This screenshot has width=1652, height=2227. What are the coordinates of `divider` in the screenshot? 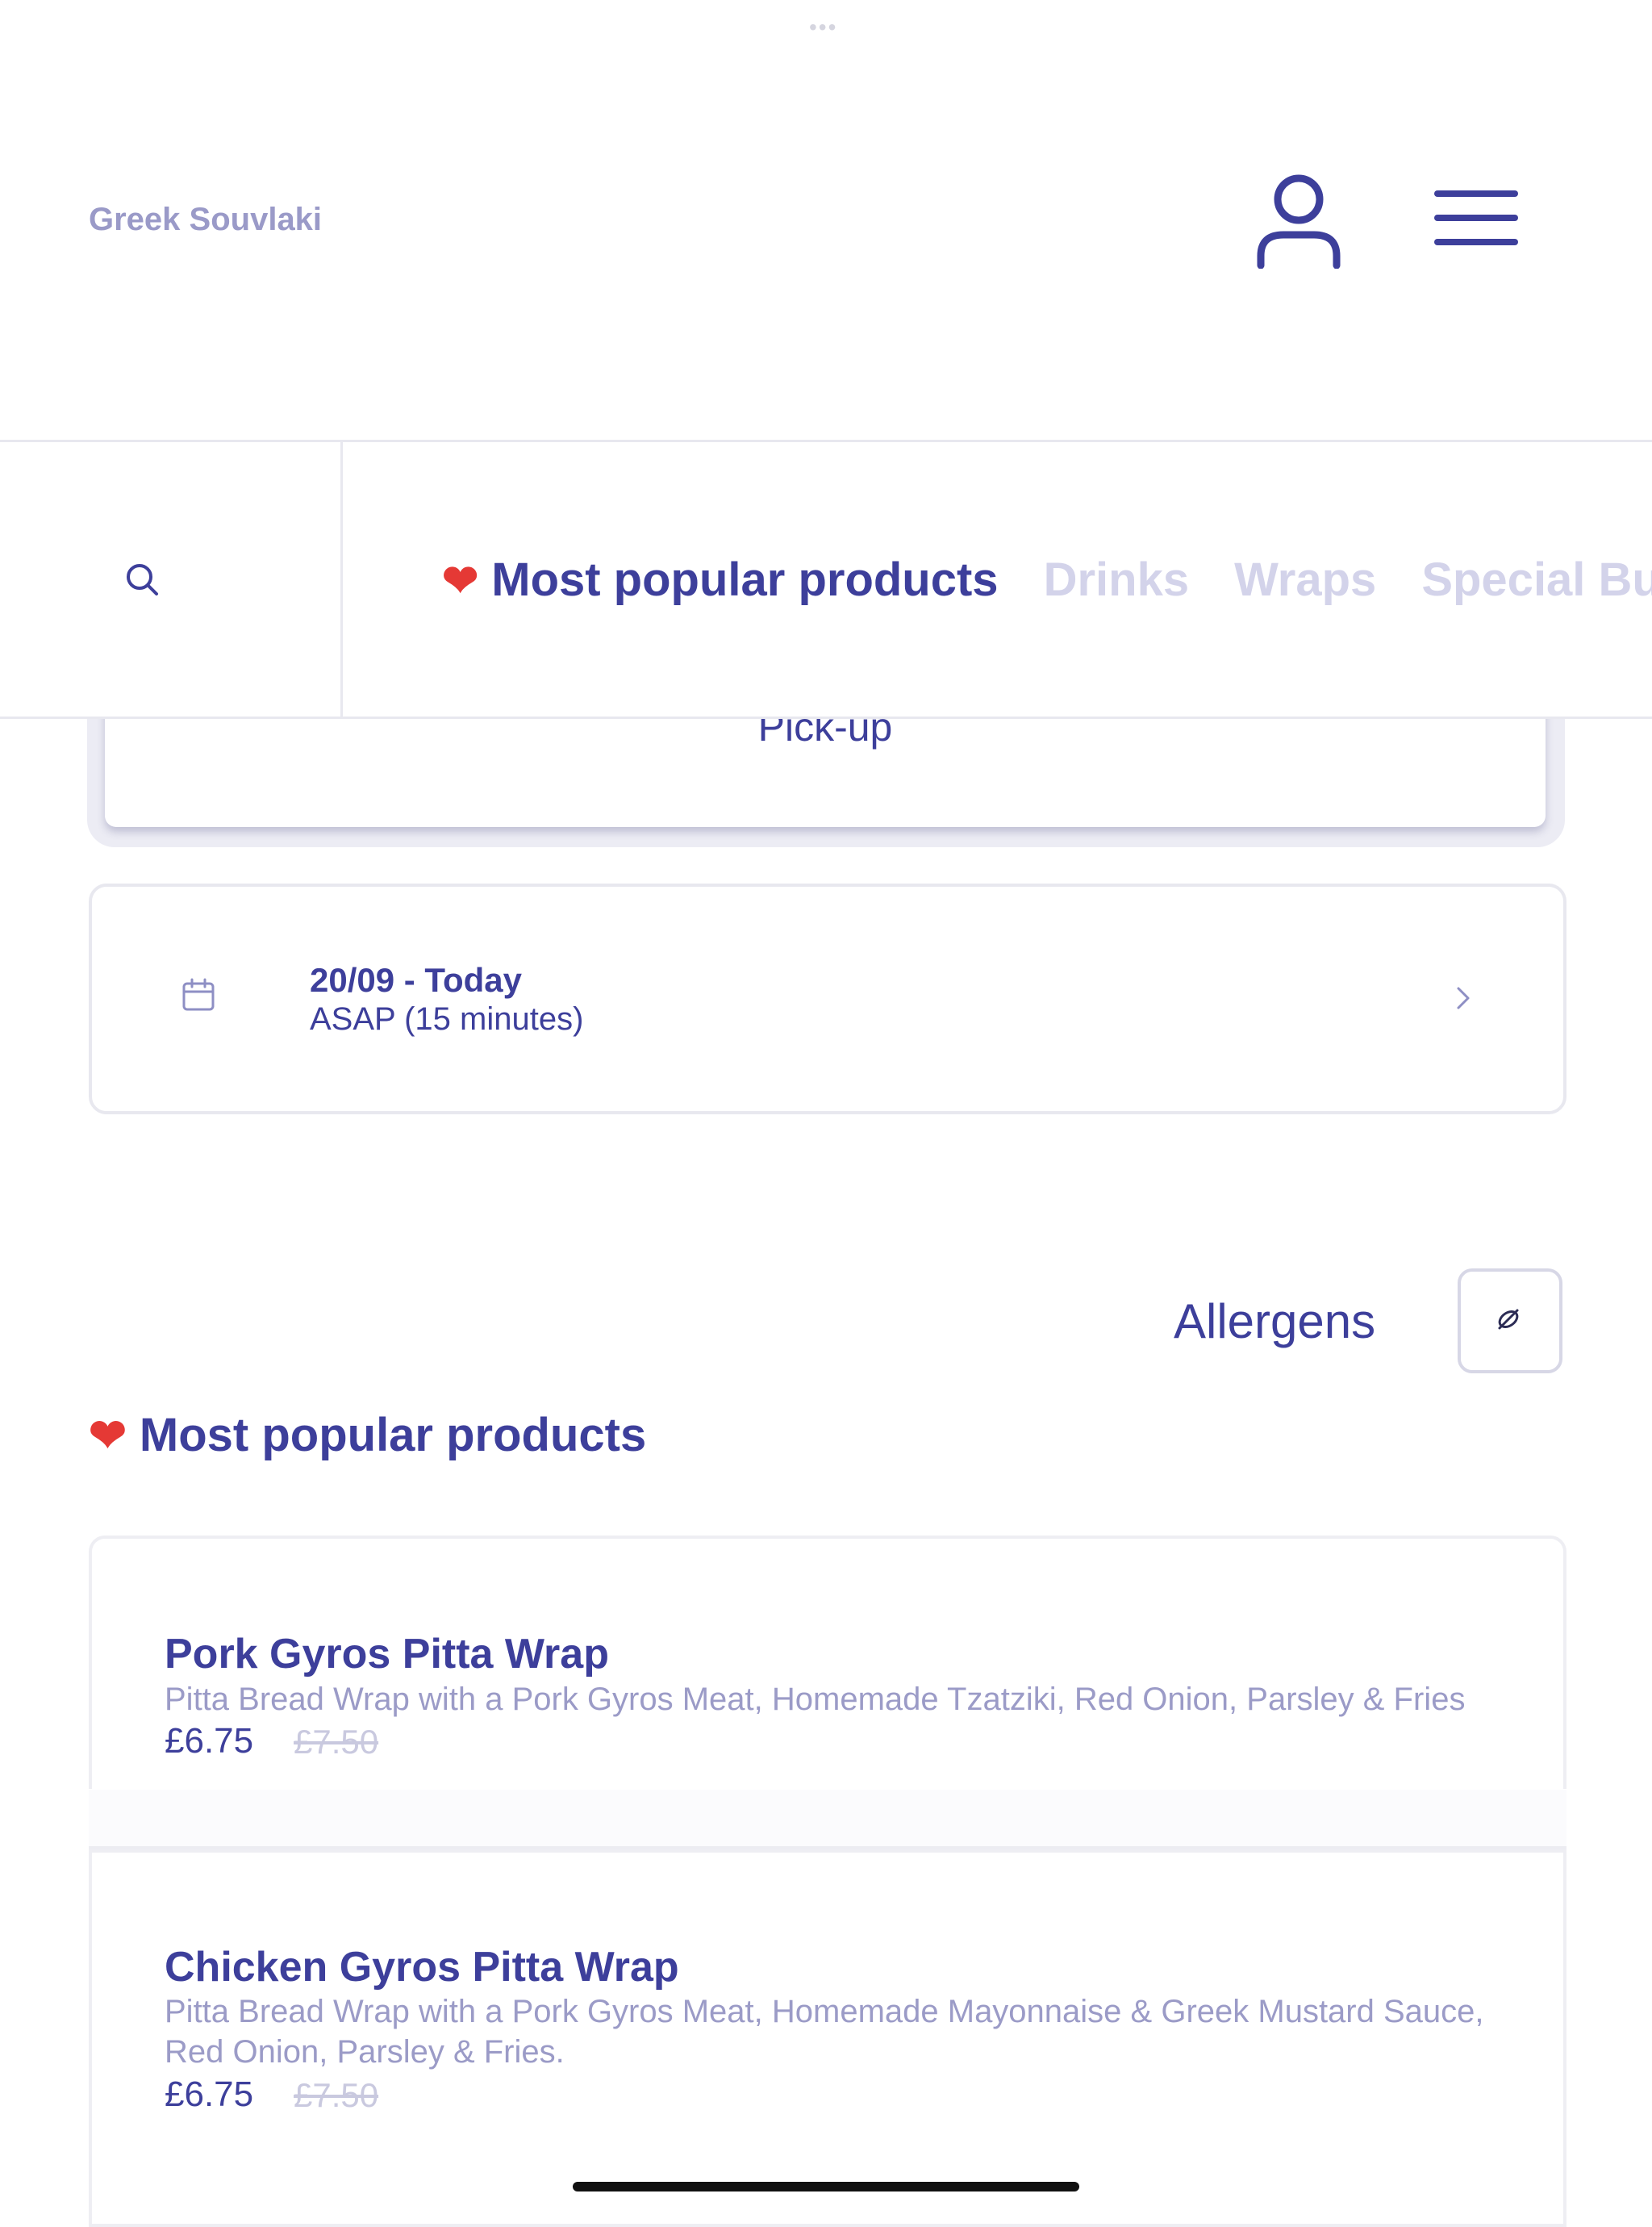 It's located at (827, 1819).